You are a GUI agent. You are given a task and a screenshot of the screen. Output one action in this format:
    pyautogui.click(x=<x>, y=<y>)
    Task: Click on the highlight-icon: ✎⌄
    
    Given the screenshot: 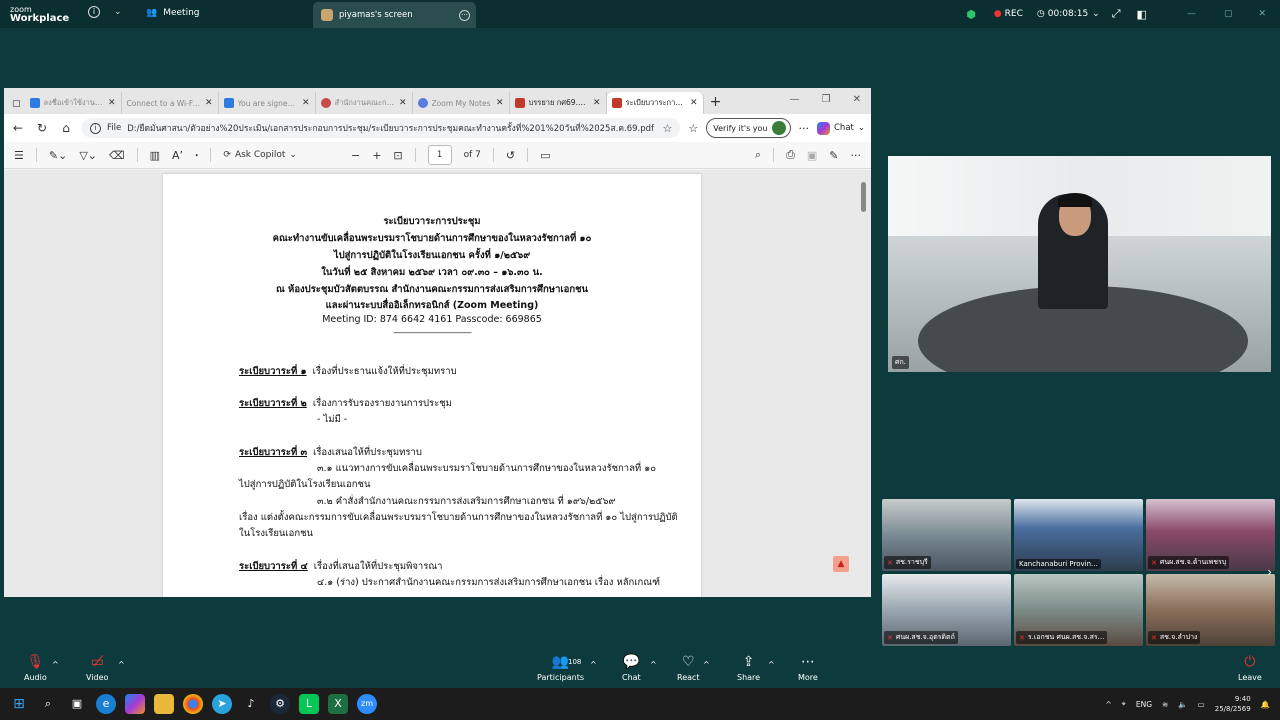 What is the action you would take?
    pyautogui.click(x=58, y=155)
    